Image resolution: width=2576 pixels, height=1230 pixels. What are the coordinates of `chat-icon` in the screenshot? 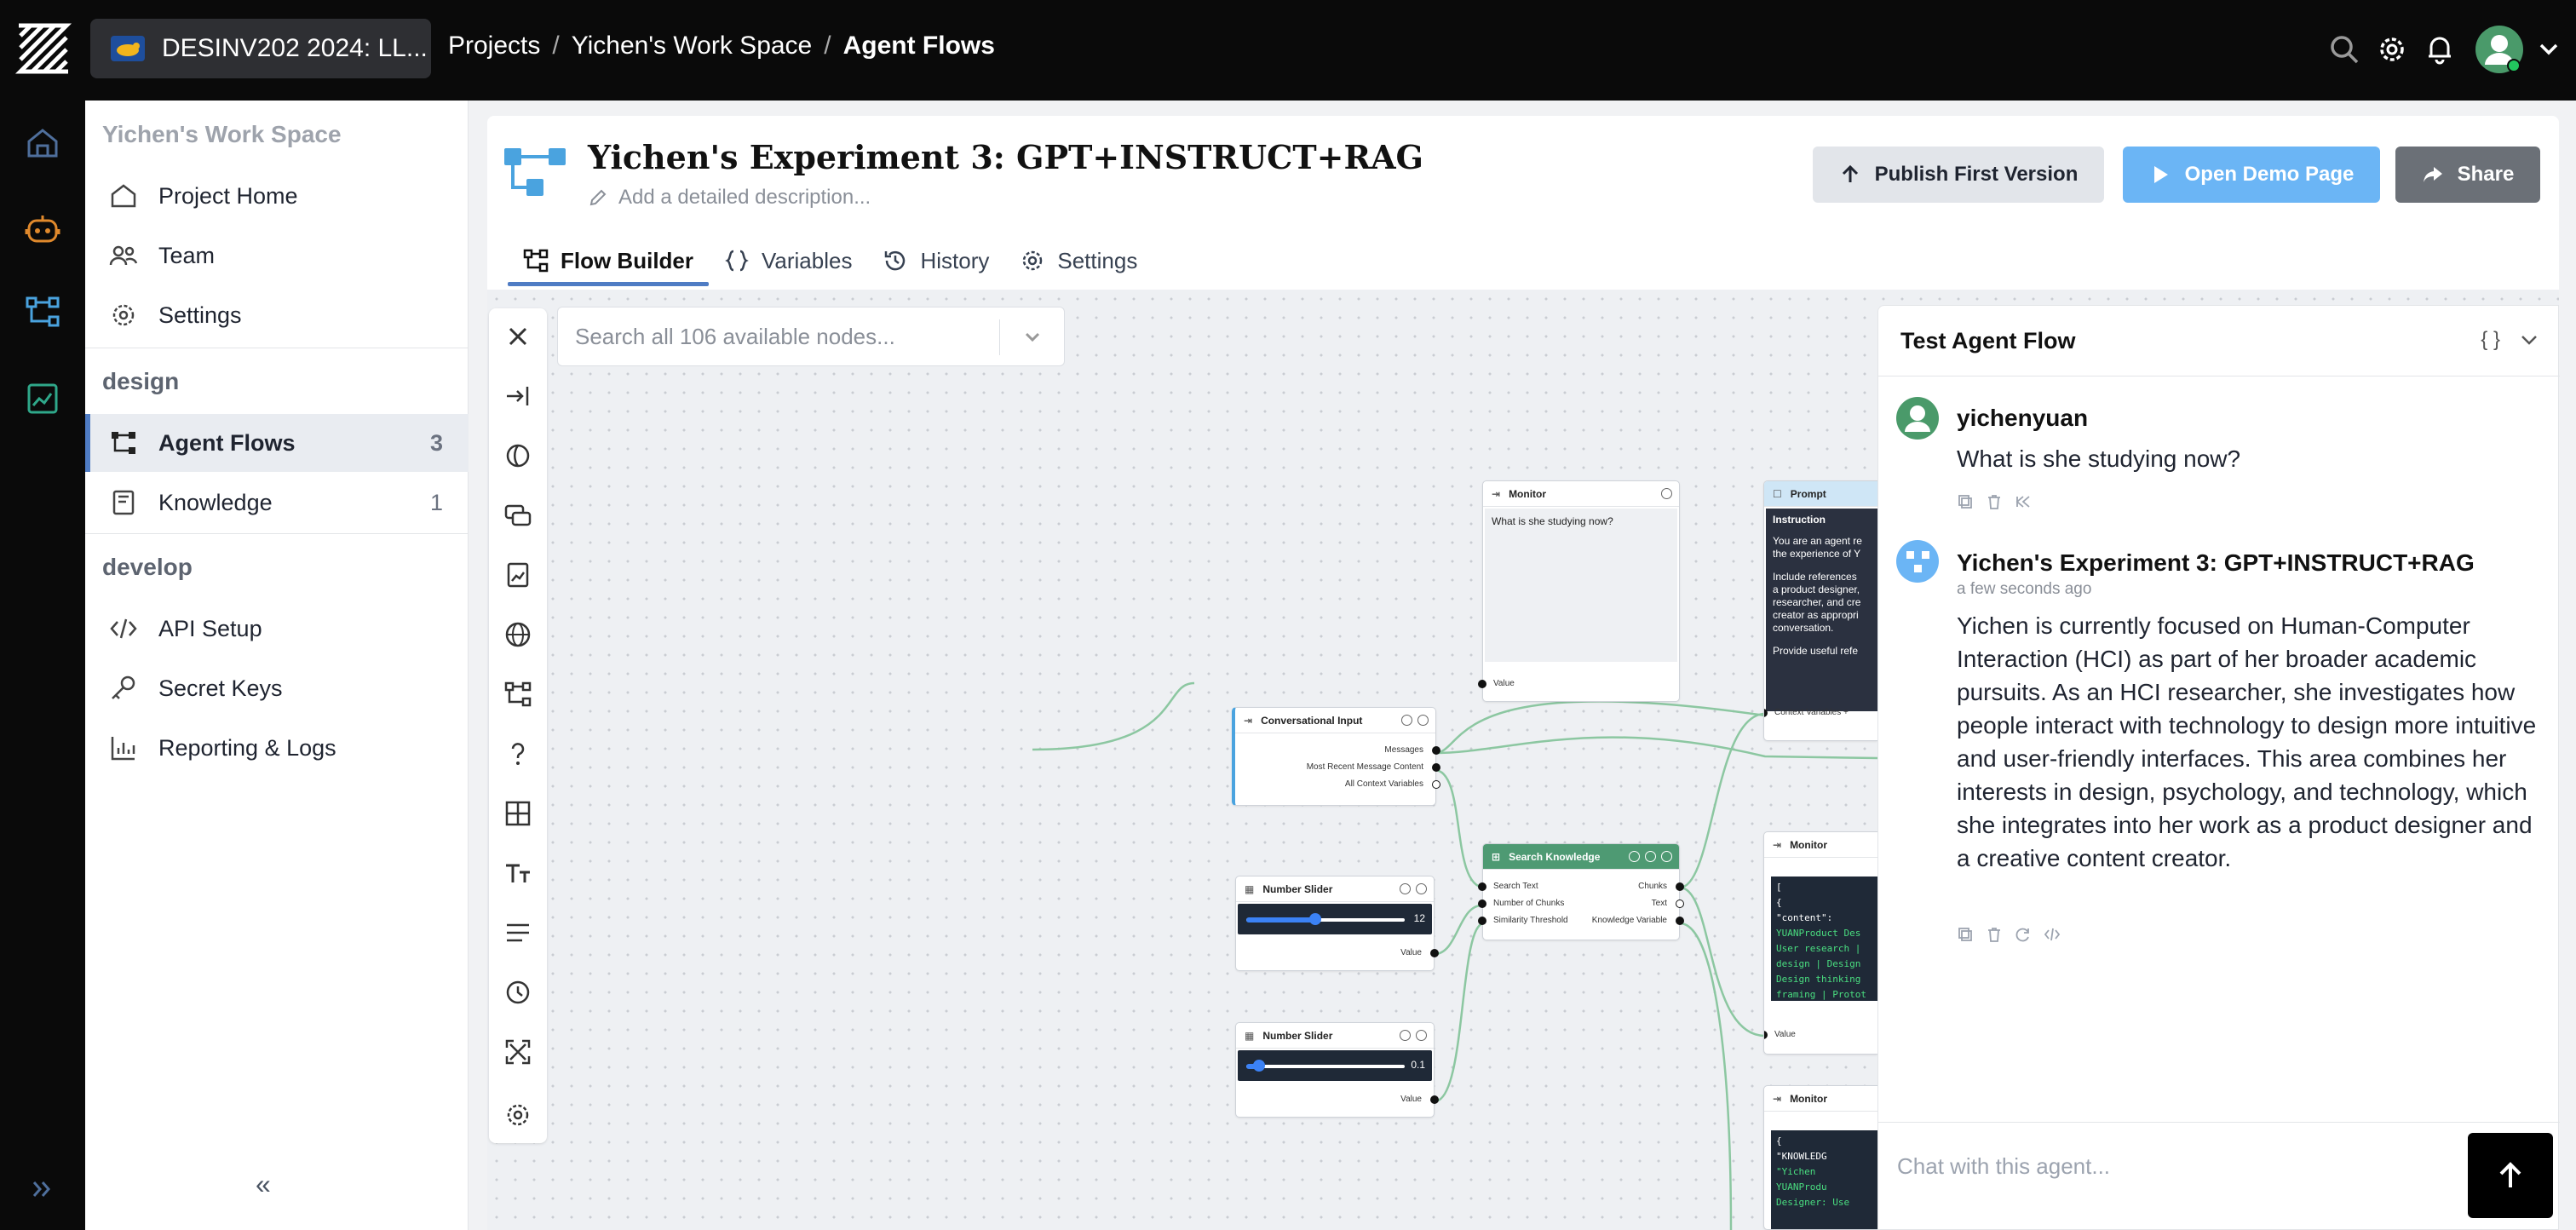 It's located at (517, 515).